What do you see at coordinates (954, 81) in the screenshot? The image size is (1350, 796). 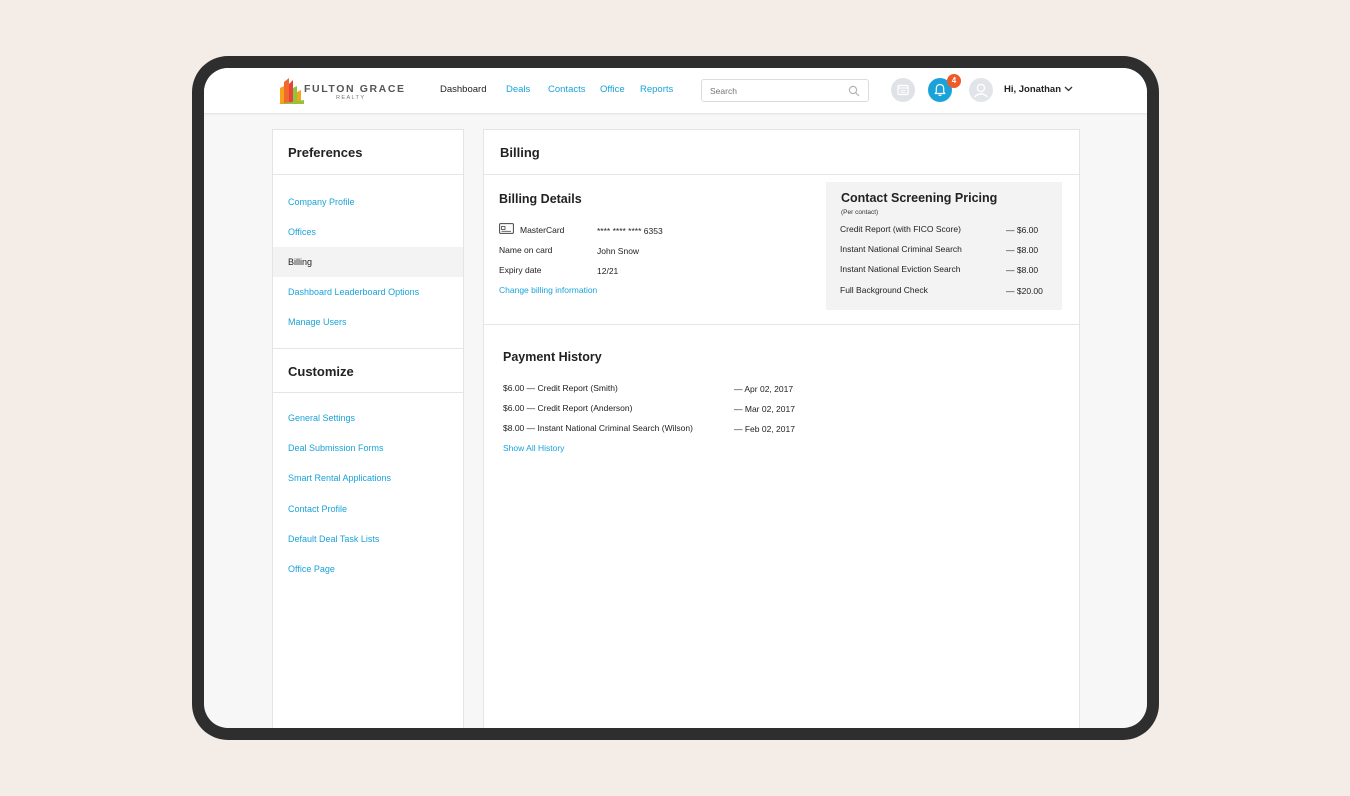 I see `notification-count-badge: 4` at bounding box center [954, 81].